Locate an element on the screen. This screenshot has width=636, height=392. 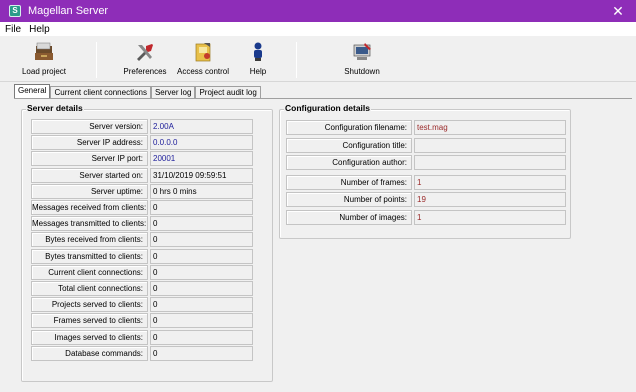
shutdown-label: Shutdown is located at coordinates (362, 71).